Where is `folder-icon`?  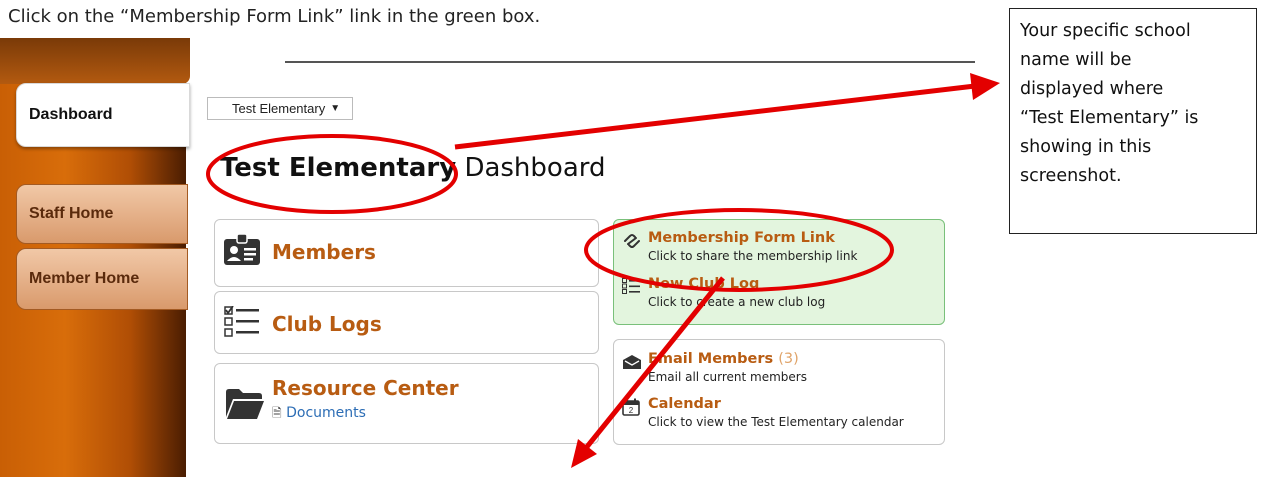
folder-icon is located at coordinates (245, 404).